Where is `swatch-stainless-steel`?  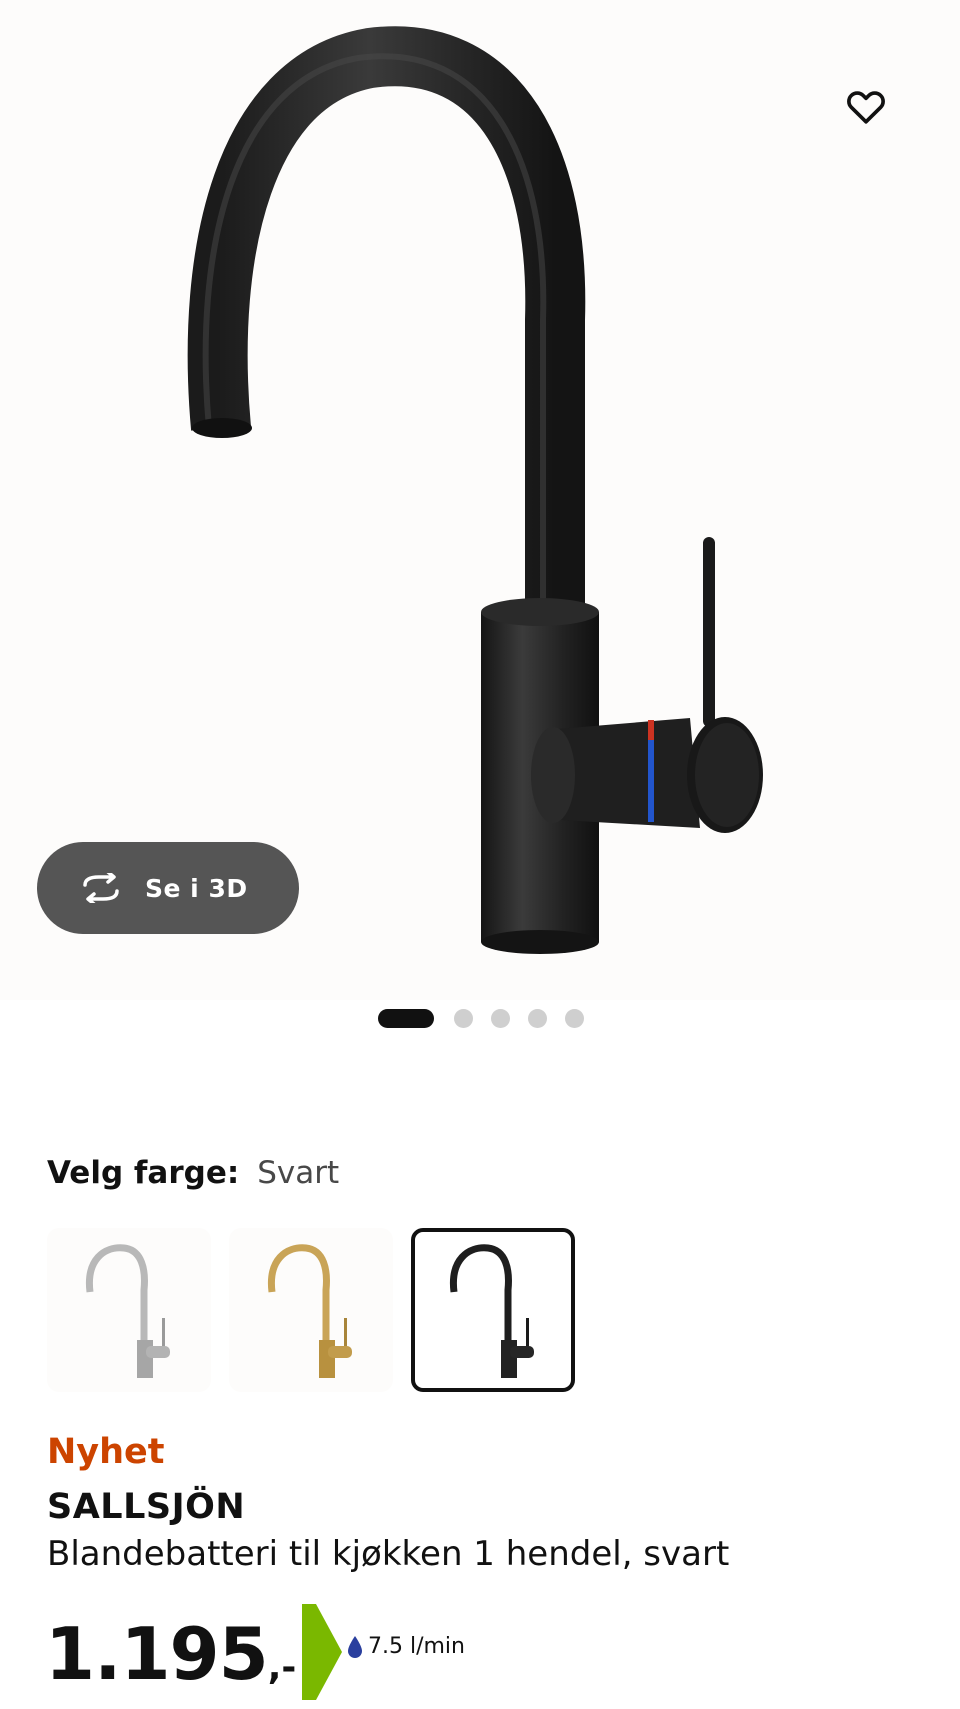
swatch-stainless-steel is located at coordinates (129, 1310).